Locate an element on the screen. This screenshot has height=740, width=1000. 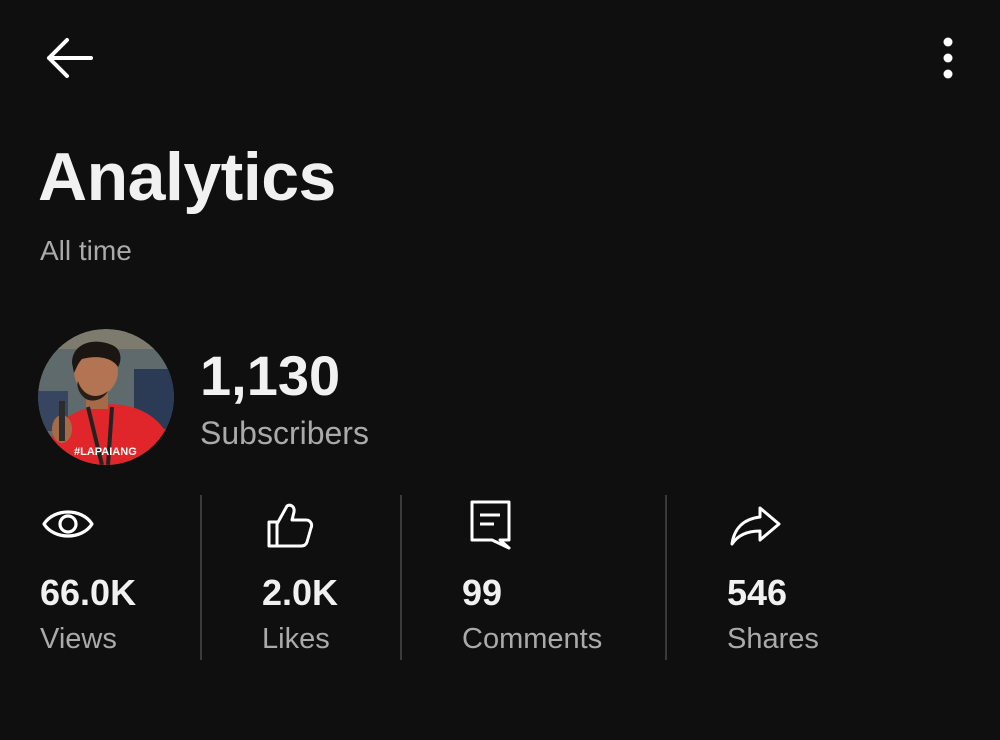
likes-label: Likes is located at coordinates (296, 639).